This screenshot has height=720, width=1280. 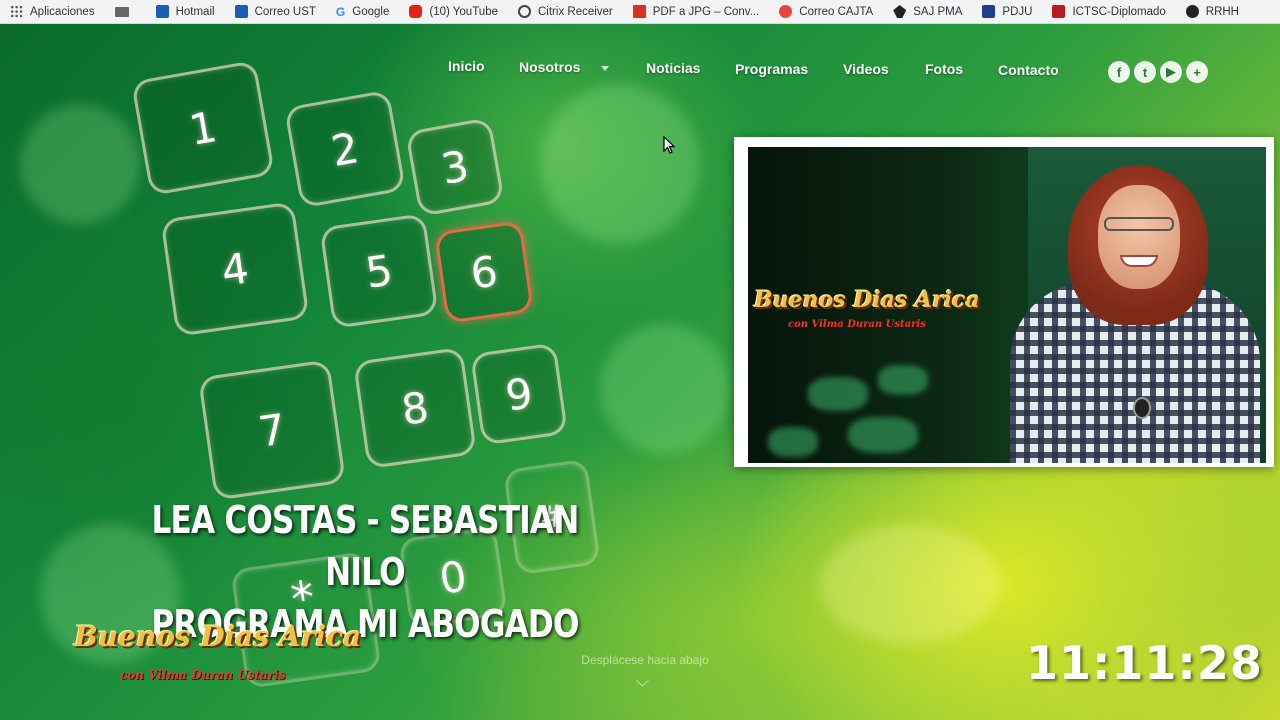 I want to click on smile, so click(x=1139, y=261).